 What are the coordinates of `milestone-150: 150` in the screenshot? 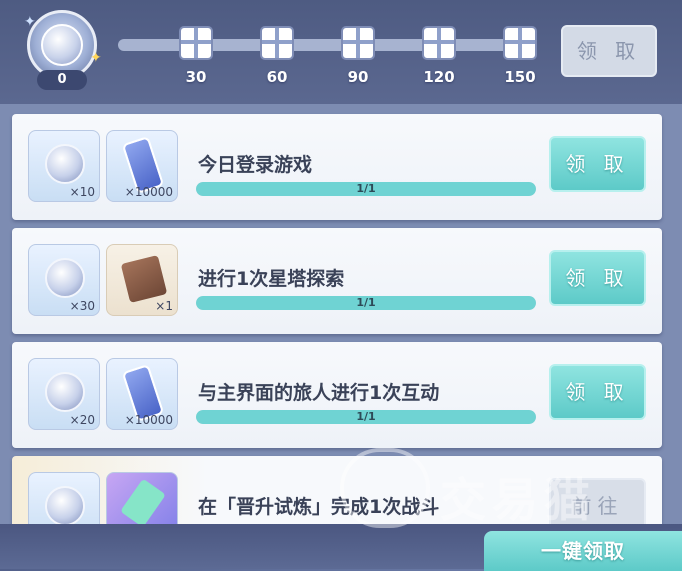 It's located at (520, 56).